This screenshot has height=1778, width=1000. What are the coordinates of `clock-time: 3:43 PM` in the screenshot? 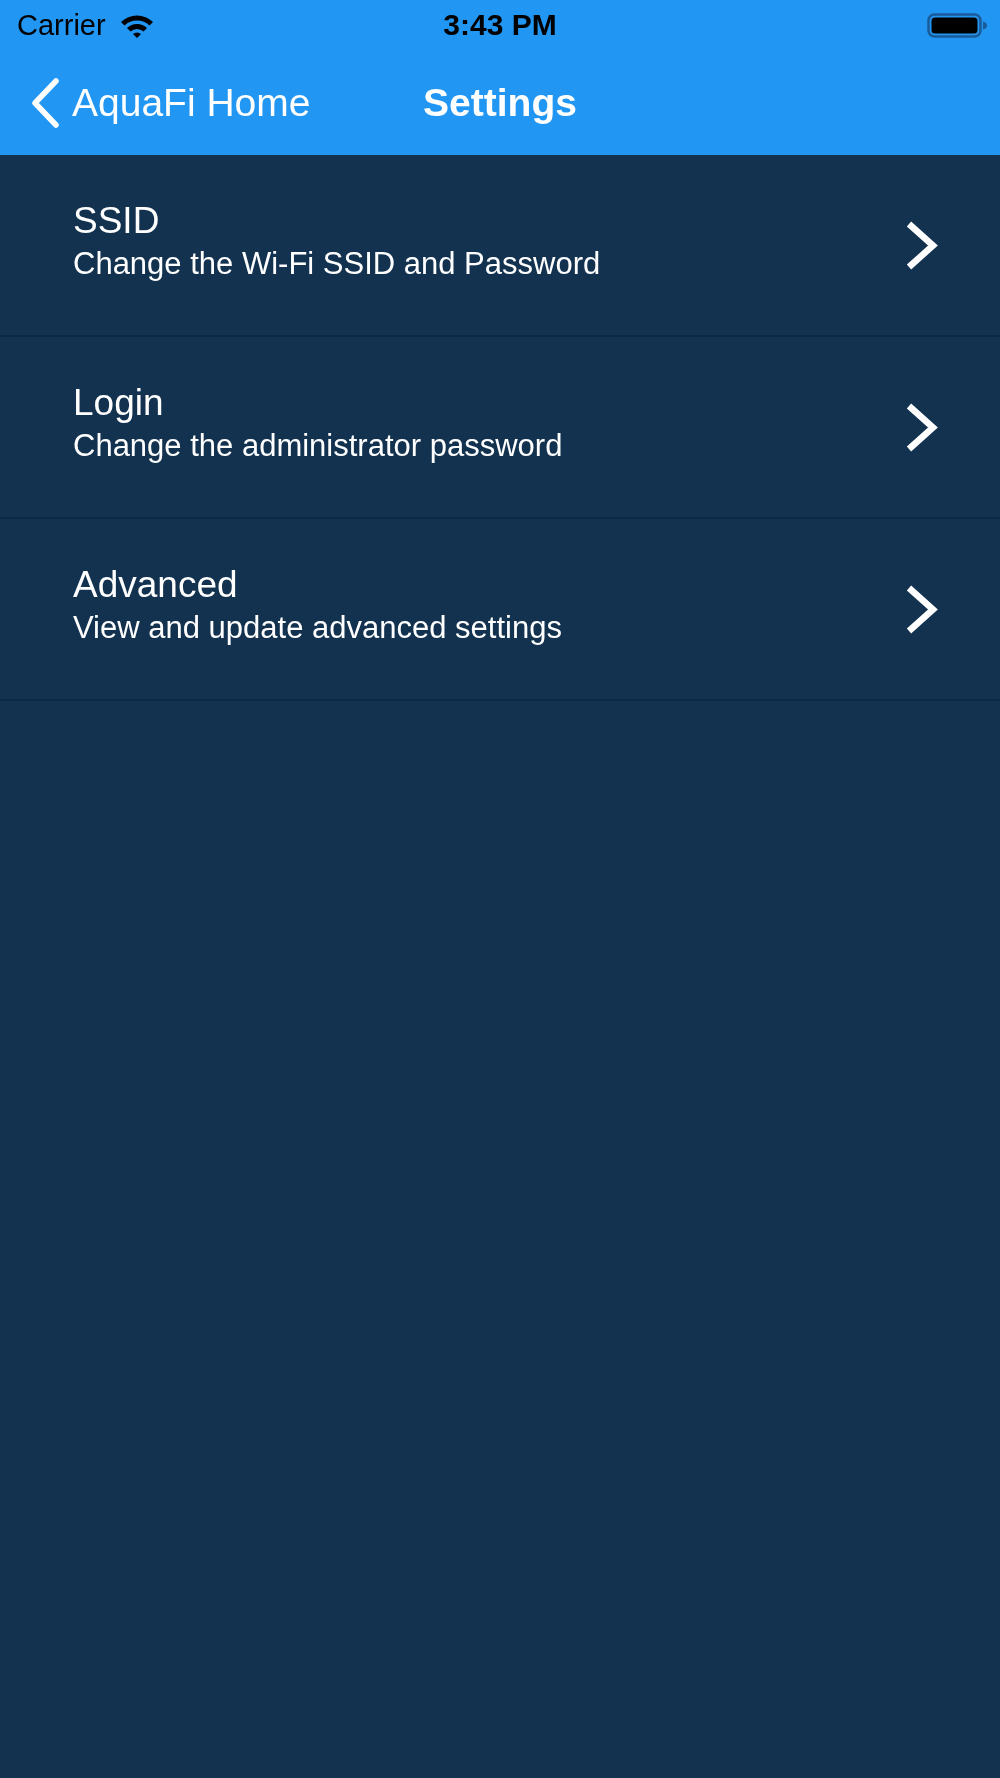 It's located at (500, 25).